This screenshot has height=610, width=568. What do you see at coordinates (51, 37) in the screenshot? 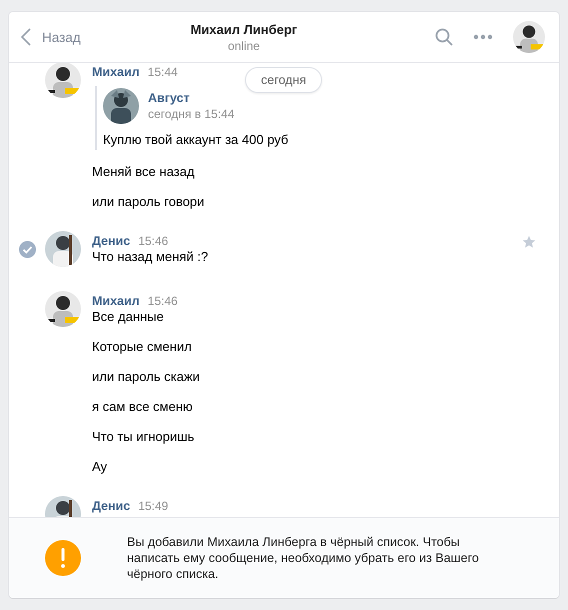
I see `back-button: Назад` at bounding box center [51, 37].